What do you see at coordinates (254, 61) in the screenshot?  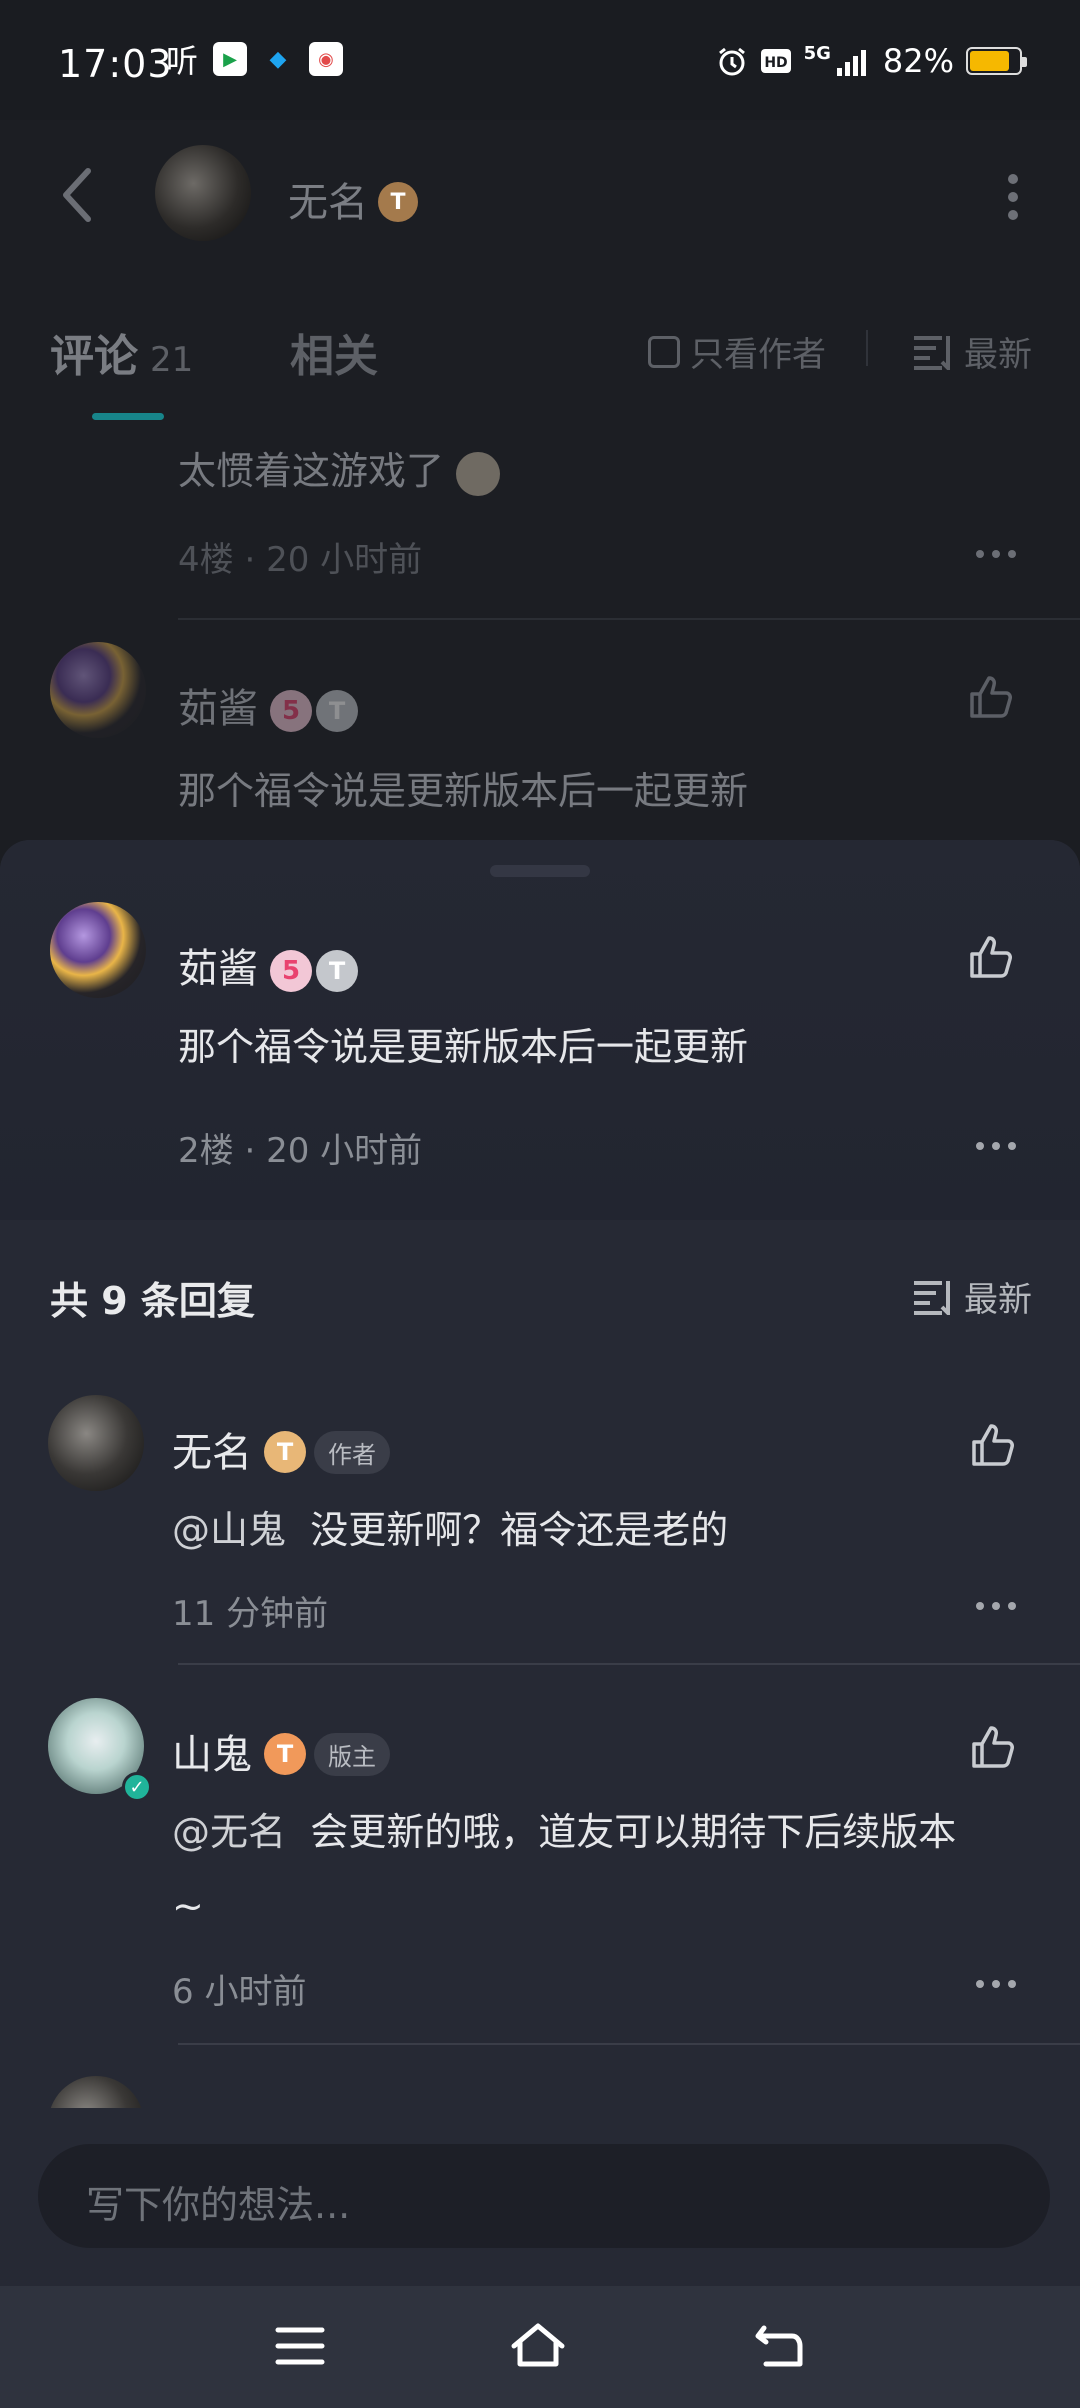 I see `notification-icons: 听 ▶ ◆ ◉` at bounding box center [254, 61].